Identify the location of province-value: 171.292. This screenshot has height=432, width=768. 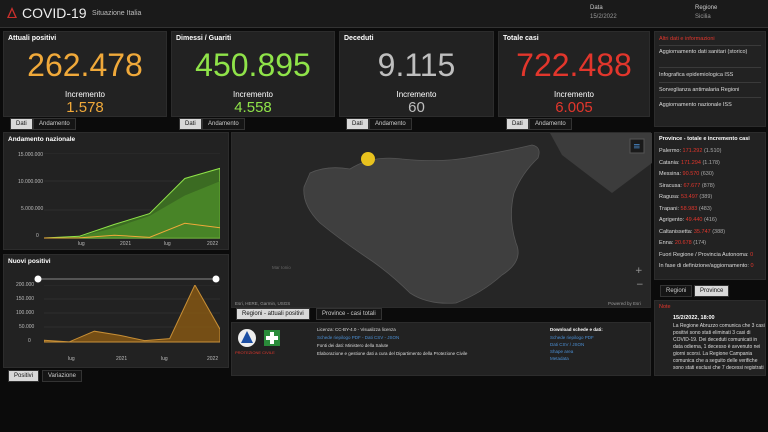
(692, 151).